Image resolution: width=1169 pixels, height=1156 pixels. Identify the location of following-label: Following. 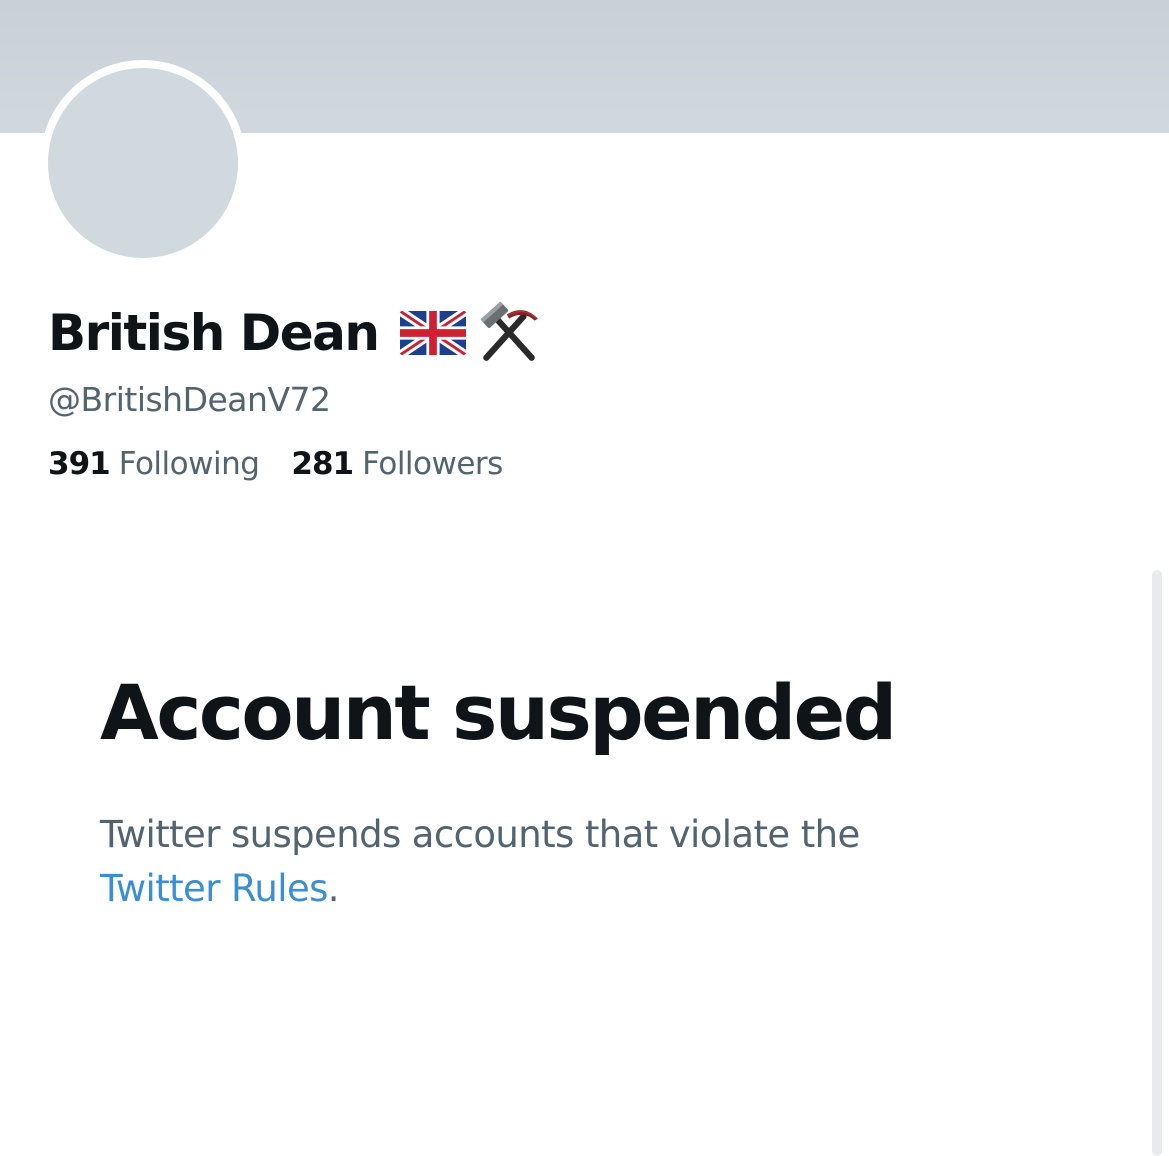
(189, 464).